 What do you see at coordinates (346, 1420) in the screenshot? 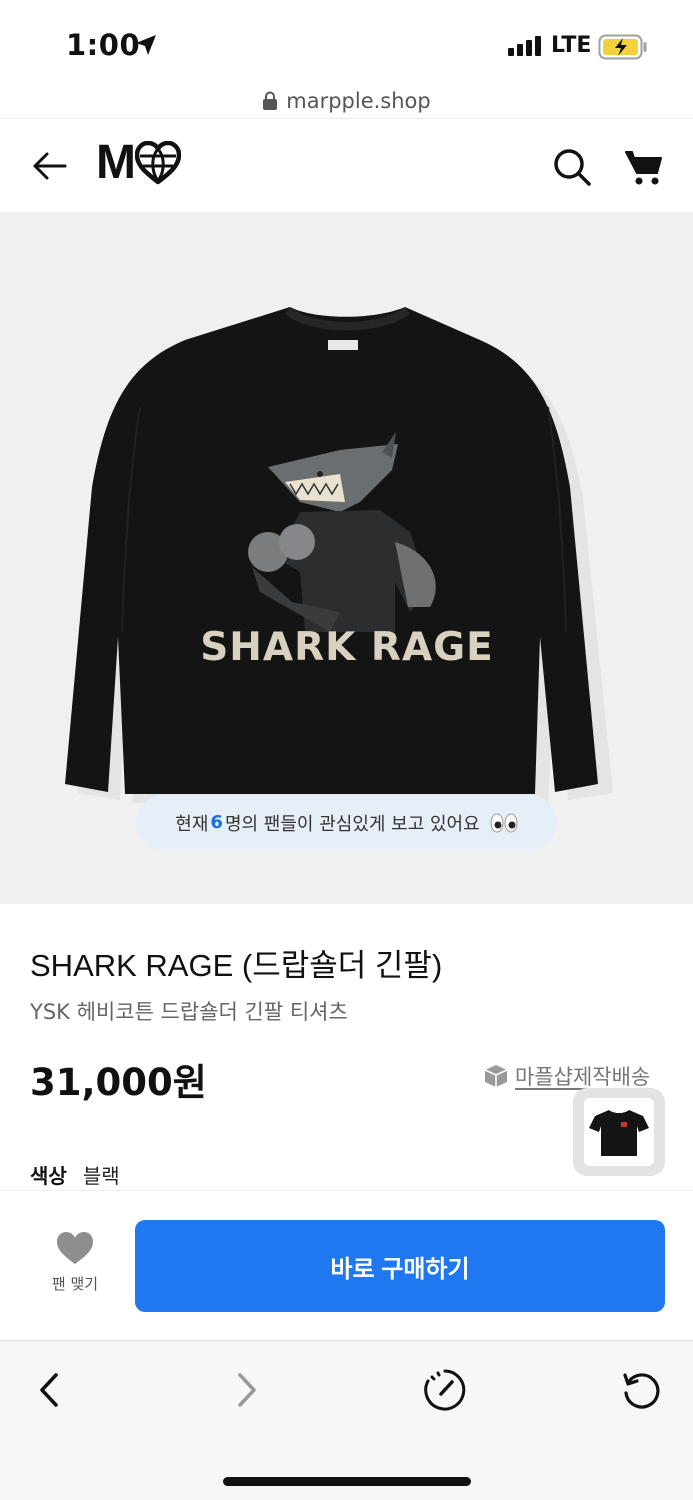
I see `browser-toolbar` at bounding box center [346, 1420].